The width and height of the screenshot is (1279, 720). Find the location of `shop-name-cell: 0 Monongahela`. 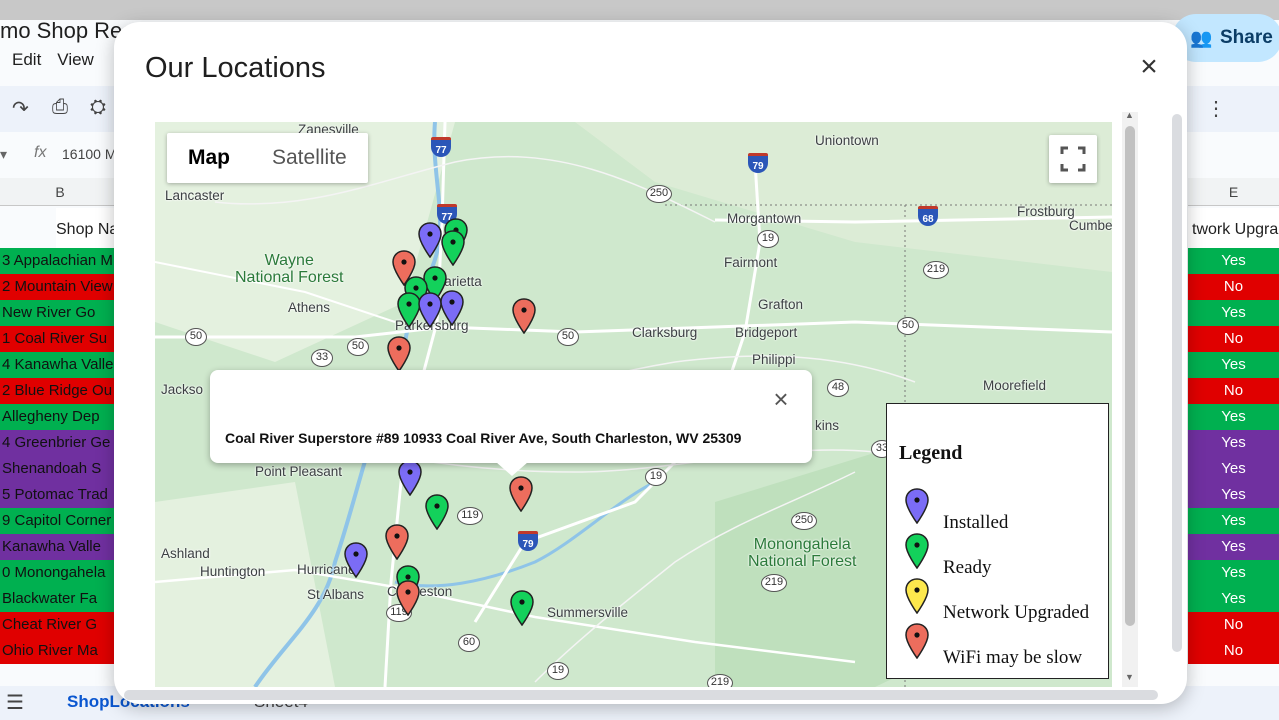

shop-name-cell: 0 Monongahela is located at coordinates (60, 573).